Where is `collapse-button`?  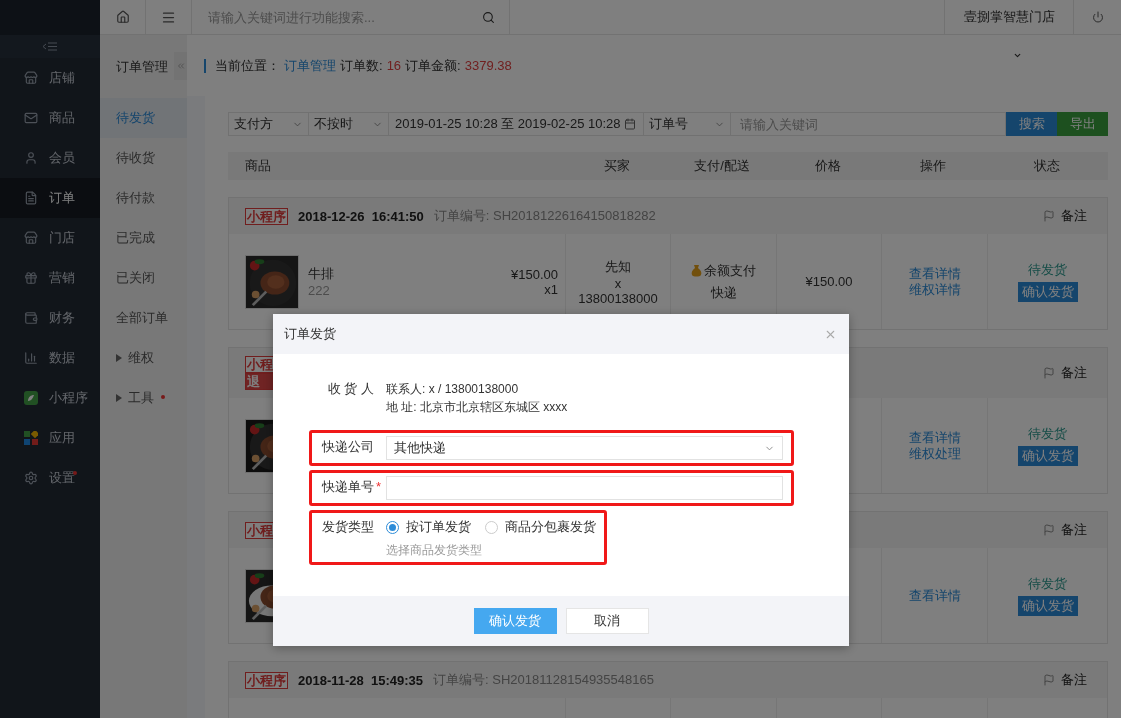
collapse-button is located at coordinates (180, 66).